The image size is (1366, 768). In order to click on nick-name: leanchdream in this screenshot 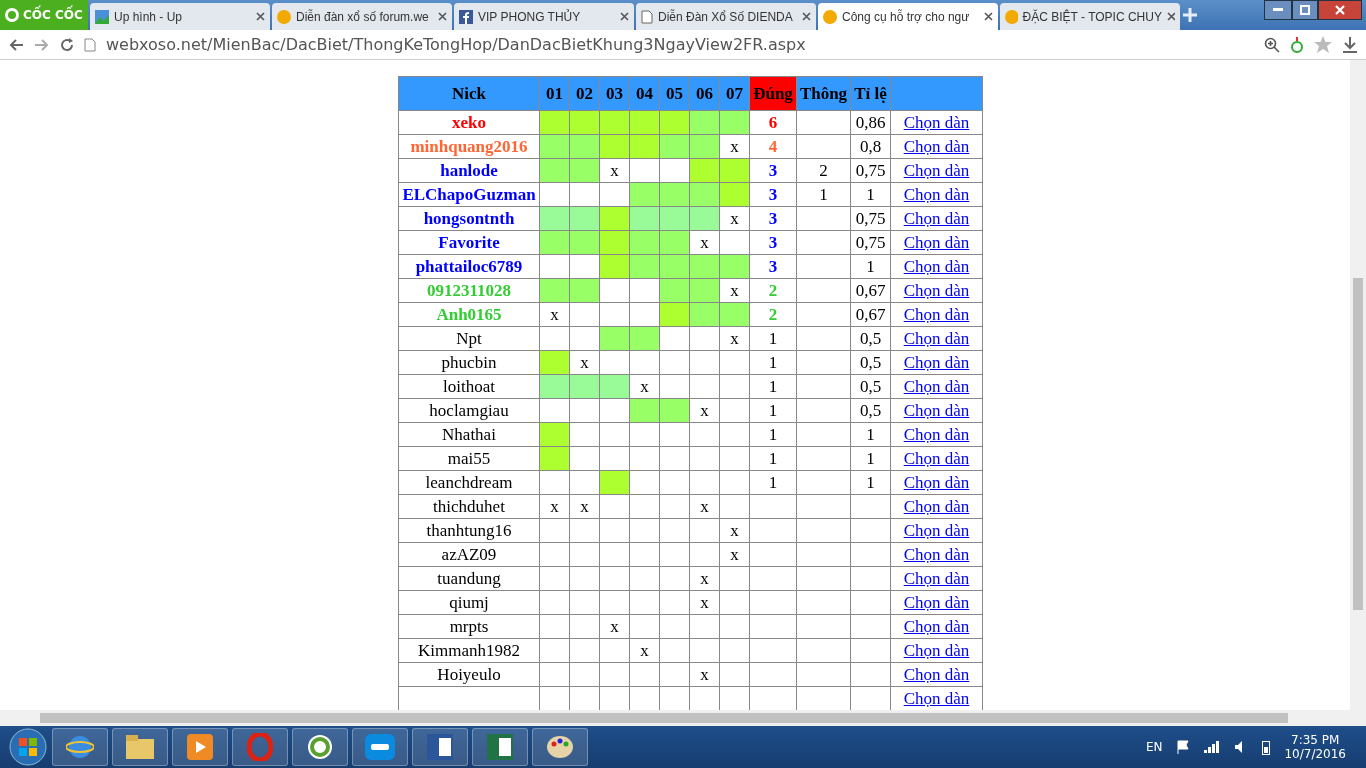, I will do `click(469, 482)`.